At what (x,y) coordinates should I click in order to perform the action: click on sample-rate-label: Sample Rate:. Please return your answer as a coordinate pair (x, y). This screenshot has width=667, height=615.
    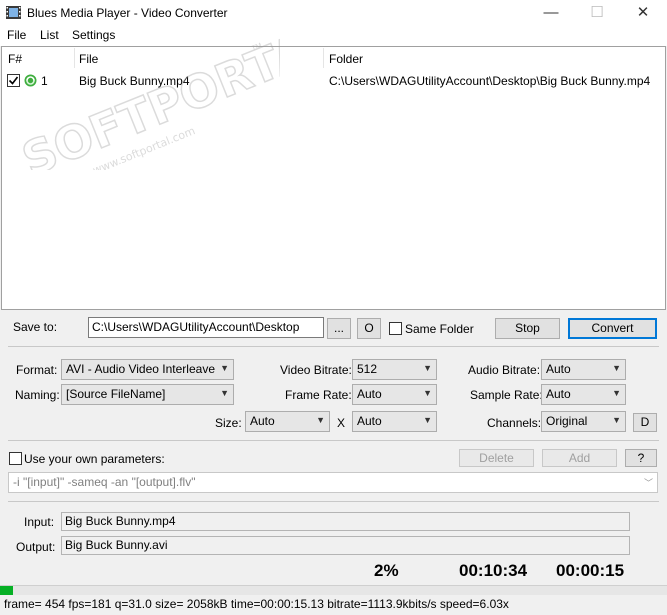
    Looking at the image, I should click on (506, 395).